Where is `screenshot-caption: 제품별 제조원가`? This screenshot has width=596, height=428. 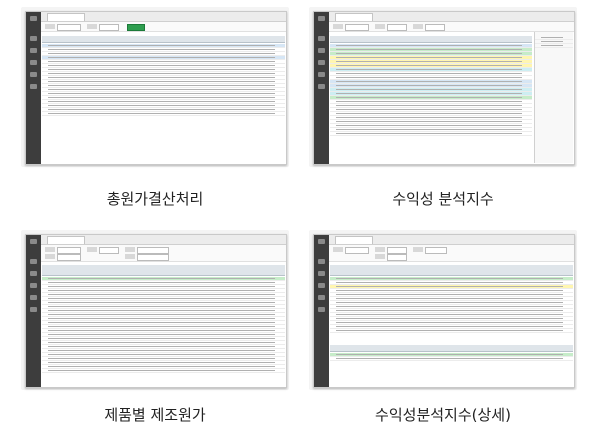 screenshot-caption: 제품별 제조원가 is located at coordinates (155, 415).